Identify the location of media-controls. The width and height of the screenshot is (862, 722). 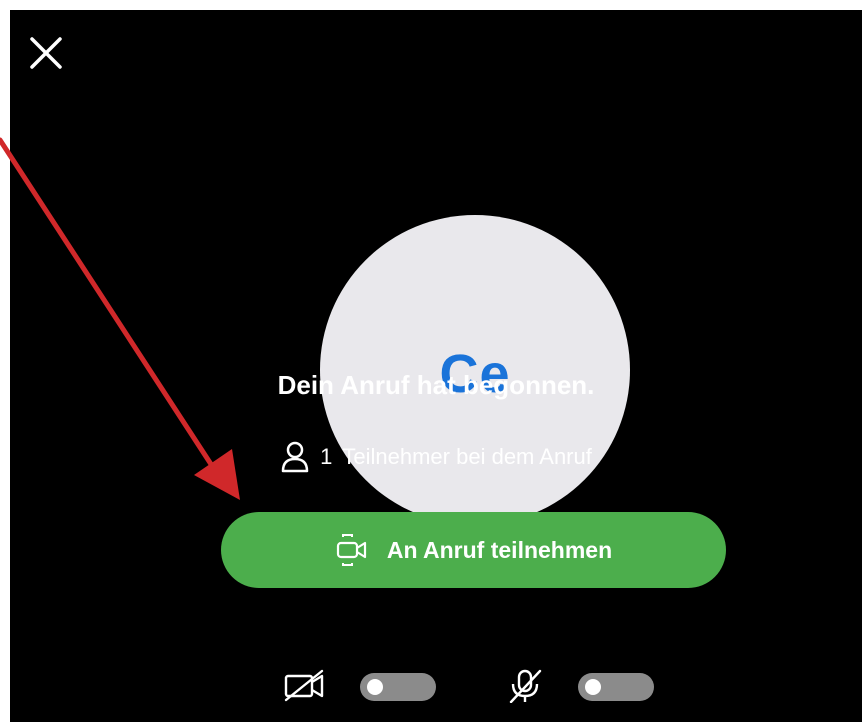
(436, 685).